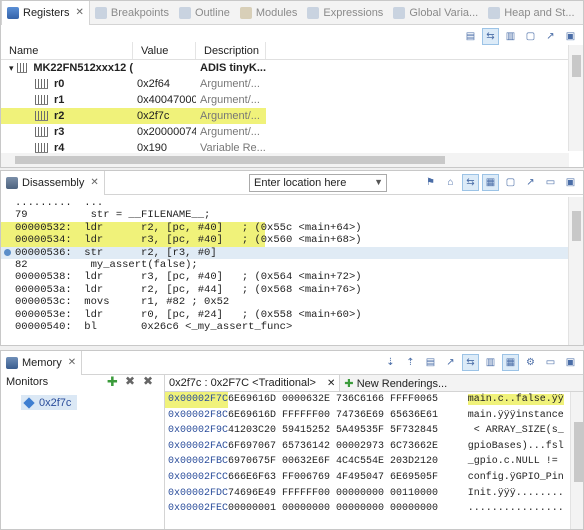 The height and width of the screenshot is (530, 584). What do you see at coordinates (67, 50) in the screenshot?
I see `column-name: Name` at bounding box center [67, 50].